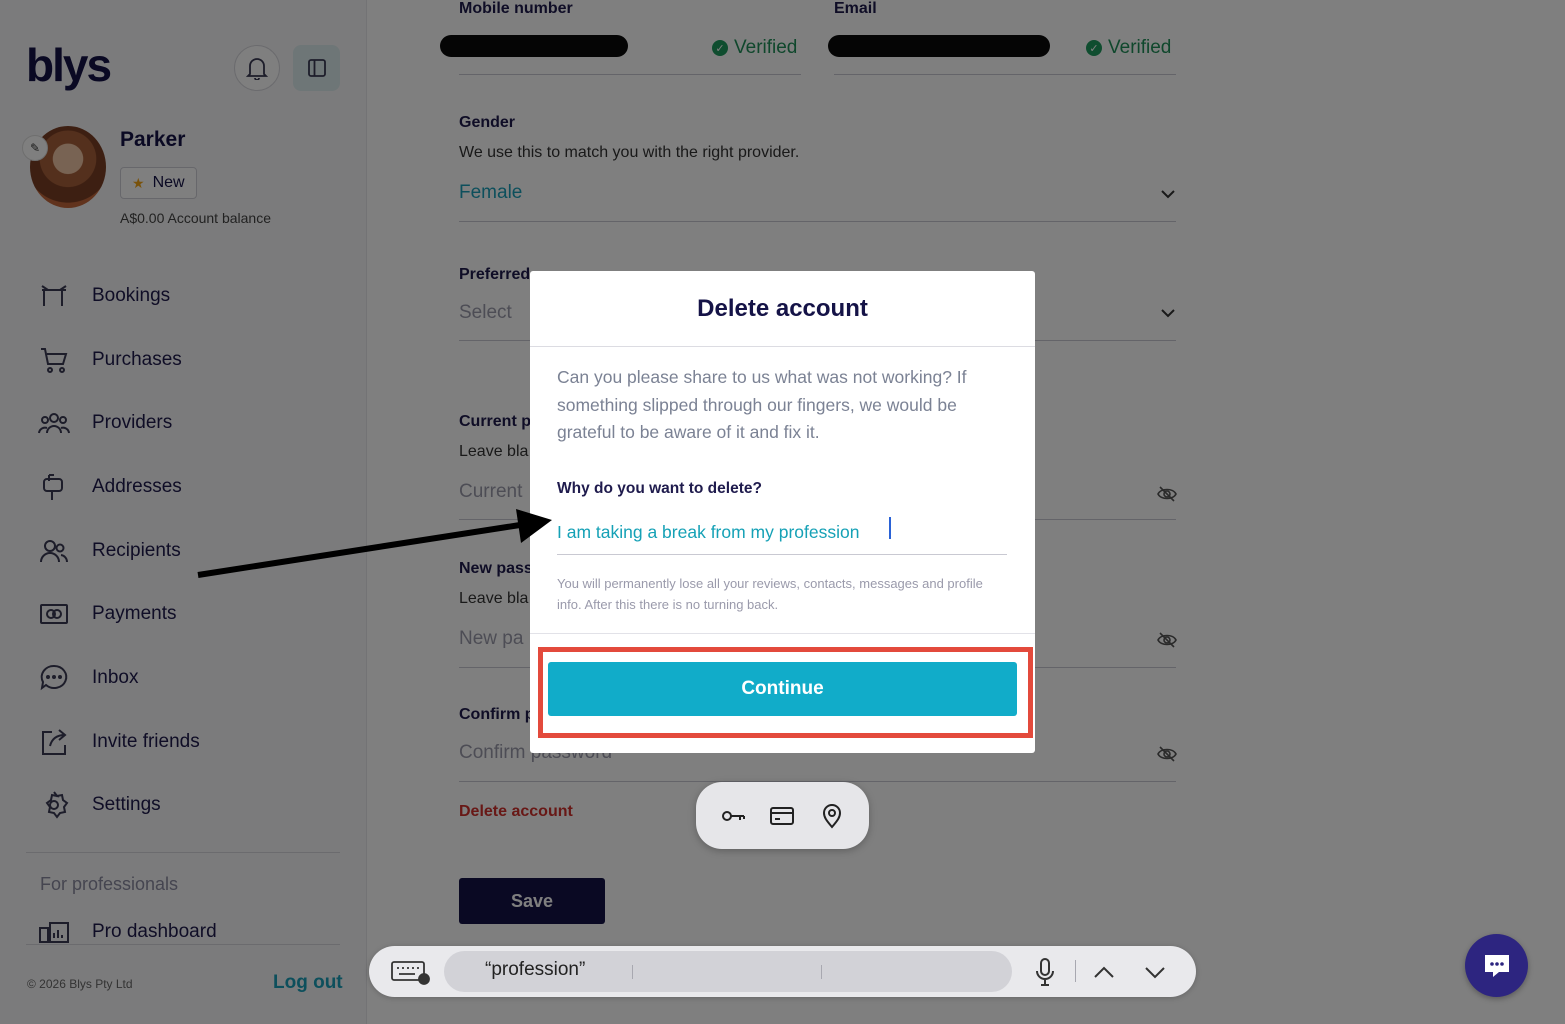 The width and height of the screenshot is (1565, 1024). Describe the element at coordinates (782, 689) in the screenshot. I see `continue-button: Continue` at that location.